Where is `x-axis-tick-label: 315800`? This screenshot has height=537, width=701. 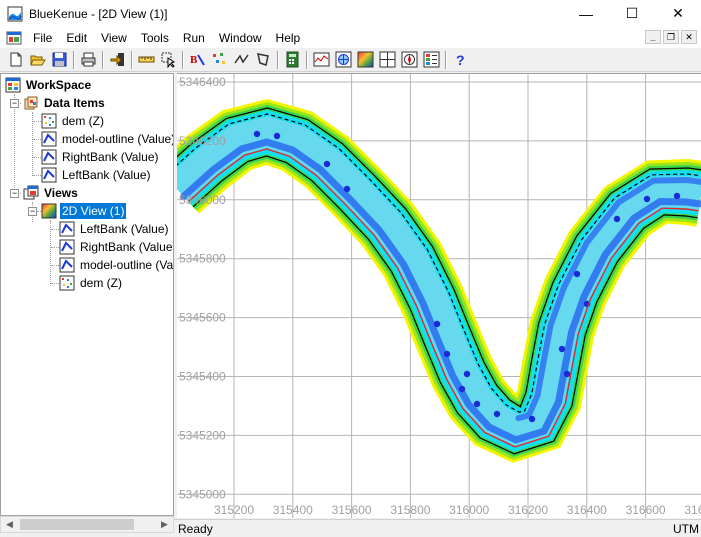 x-axis-tick-label: 315800 is located at coordinates (410, 510).